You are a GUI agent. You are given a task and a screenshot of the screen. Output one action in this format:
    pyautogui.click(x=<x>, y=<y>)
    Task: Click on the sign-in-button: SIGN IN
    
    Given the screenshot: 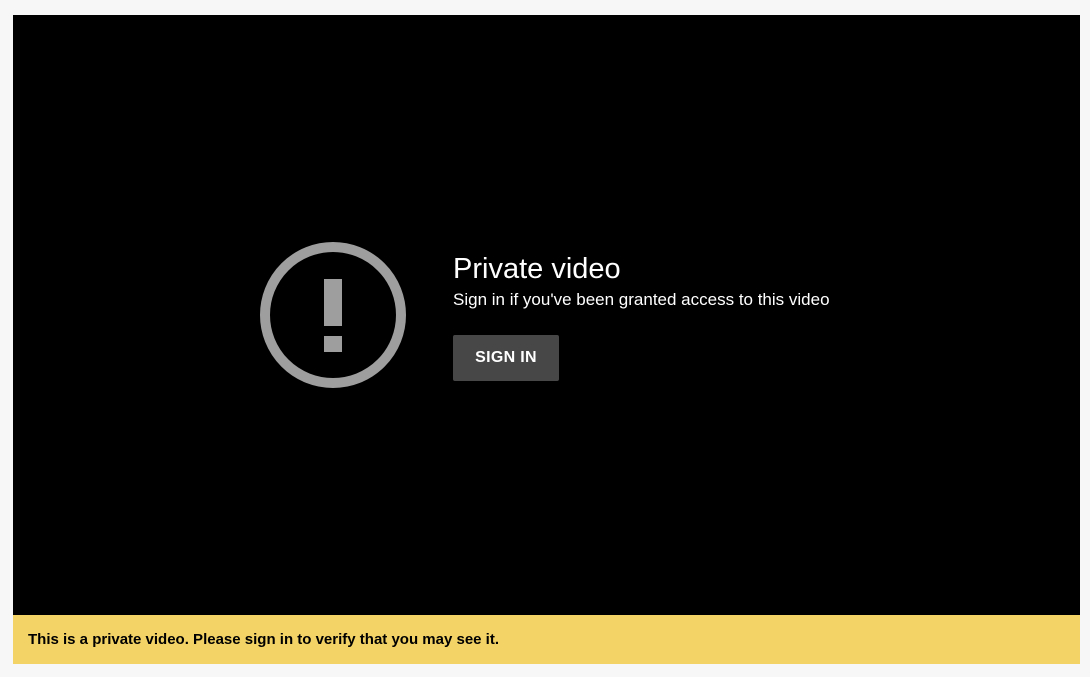 What is the action you would take?
    pyautogui.click(x=506, y=358)
    